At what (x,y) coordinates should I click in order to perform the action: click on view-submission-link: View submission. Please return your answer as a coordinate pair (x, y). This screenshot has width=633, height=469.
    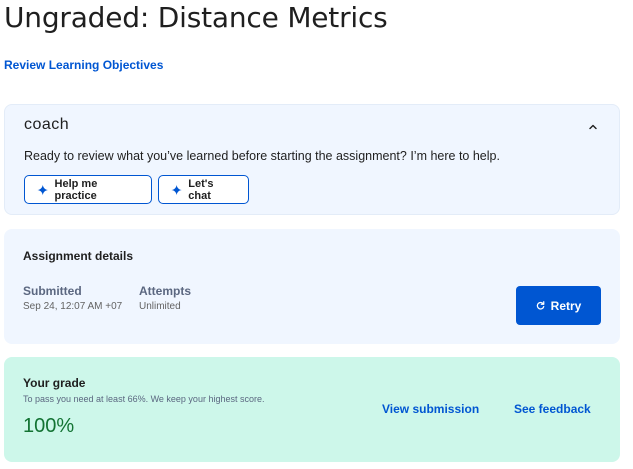
    Looking at the image, I should click on (430, 409).